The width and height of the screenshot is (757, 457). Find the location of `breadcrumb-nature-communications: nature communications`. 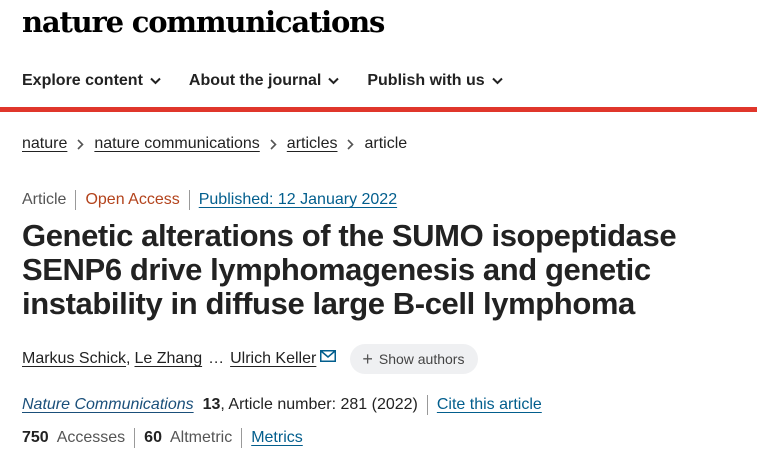

breadcrumb-nature-communications: nature communications is located at coordinates (176, 144).